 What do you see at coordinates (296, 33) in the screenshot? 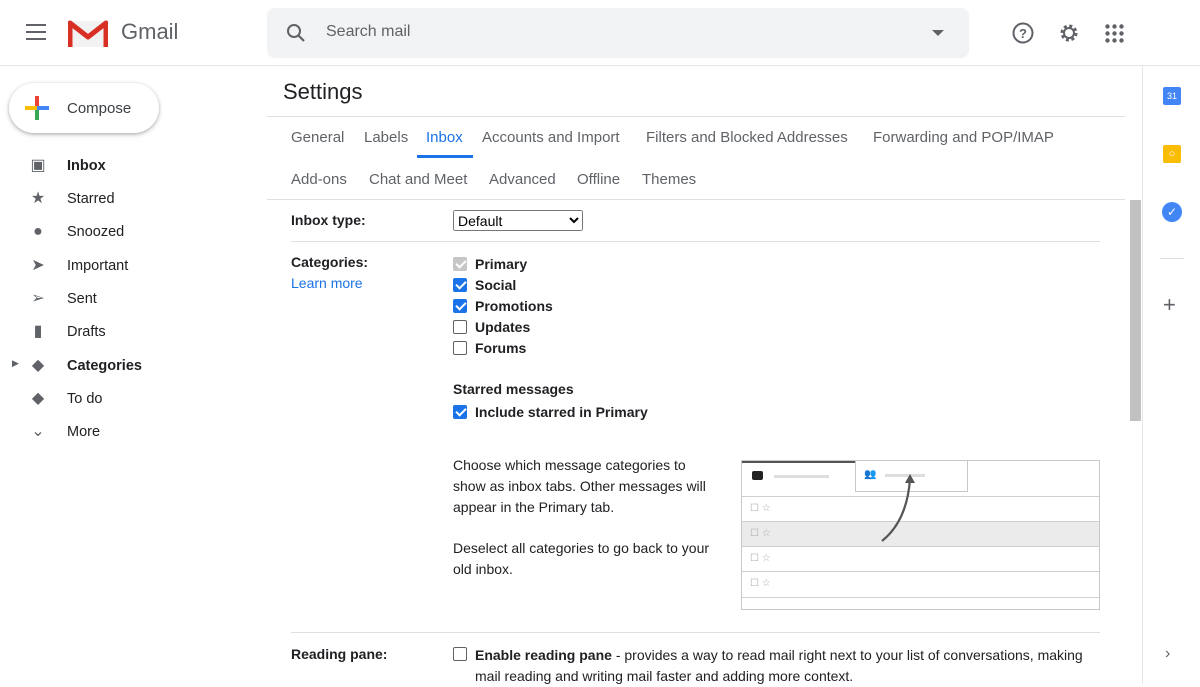
I see `search-icon` at bounding box center [296, 33].